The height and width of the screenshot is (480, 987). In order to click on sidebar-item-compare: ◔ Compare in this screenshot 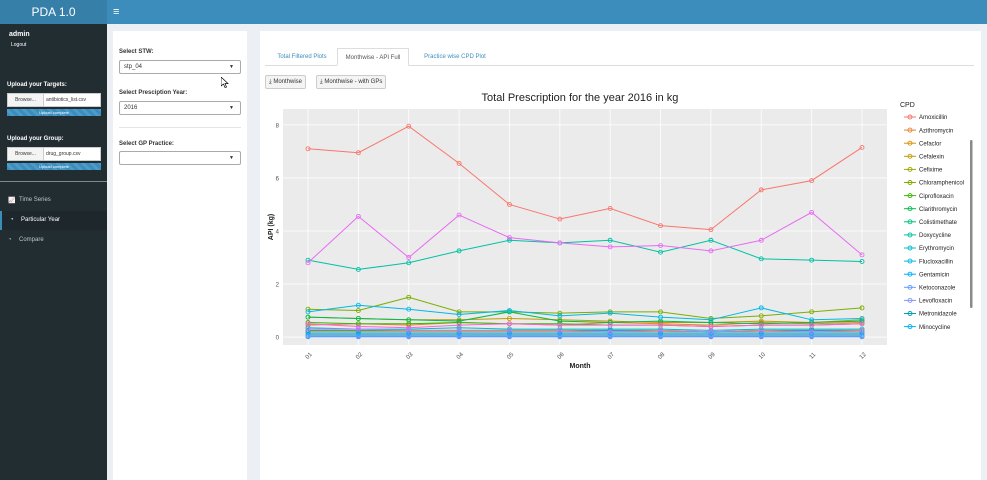, I will do `click(53, 240)`.